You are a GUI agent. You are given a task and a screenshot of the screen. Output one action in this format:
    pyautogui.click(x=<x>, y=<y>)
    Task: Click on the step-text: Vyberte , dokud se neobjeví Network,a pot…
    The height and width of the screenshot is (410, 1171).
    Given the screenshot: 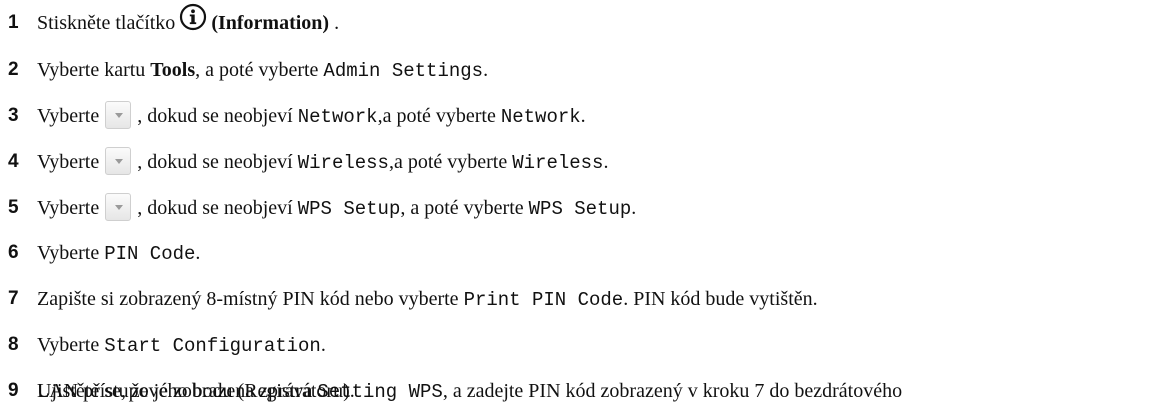 What is the action you would take?
    pyautogui.click(x=311, y=116)
    